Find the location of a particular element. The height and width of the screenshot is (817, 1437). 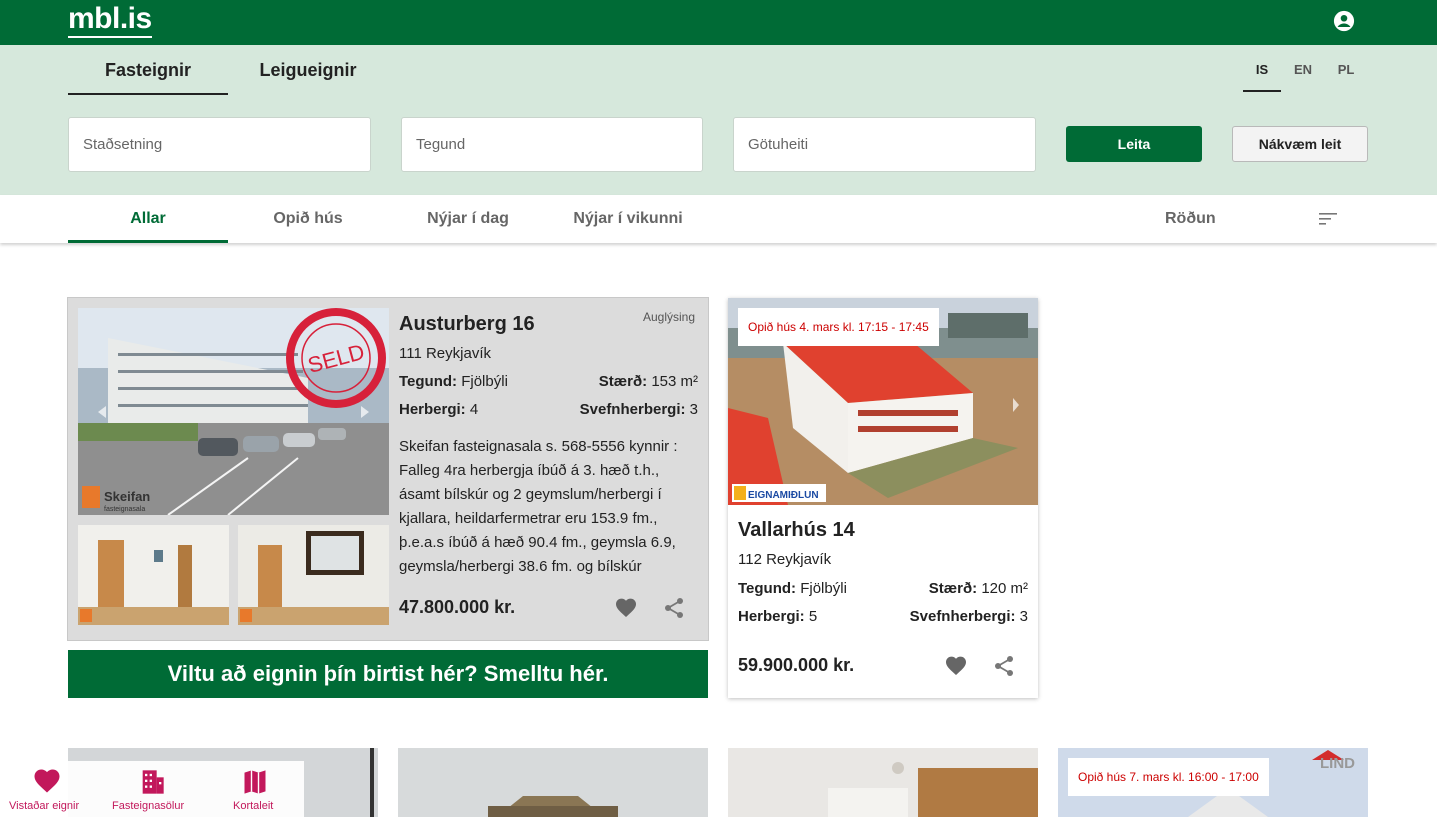

filter-tab-nyjar-i-vikunni: Nýjar í vikunni is located at coordinates (628, 219).